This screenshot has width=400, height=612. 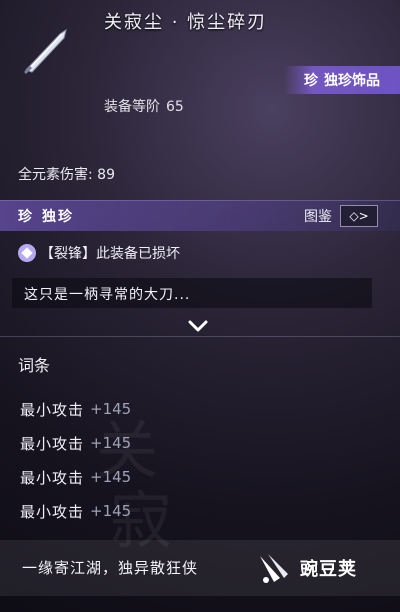 What do you see at coordinates (186, 22) in the screenshot?
I see `item-name: 关寂尘 · 惊尘碎刃` at bounding box center [186, 22].